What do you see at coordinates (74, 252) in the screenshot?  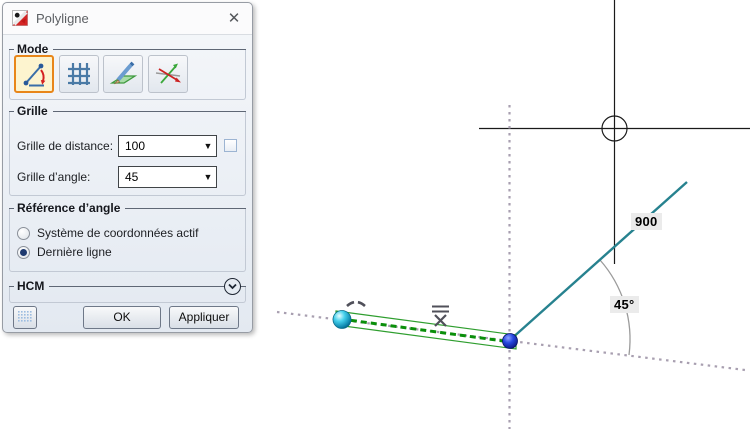 I see `radio-last-line-label: Dernière ligne` at bounding box center [74, 252].